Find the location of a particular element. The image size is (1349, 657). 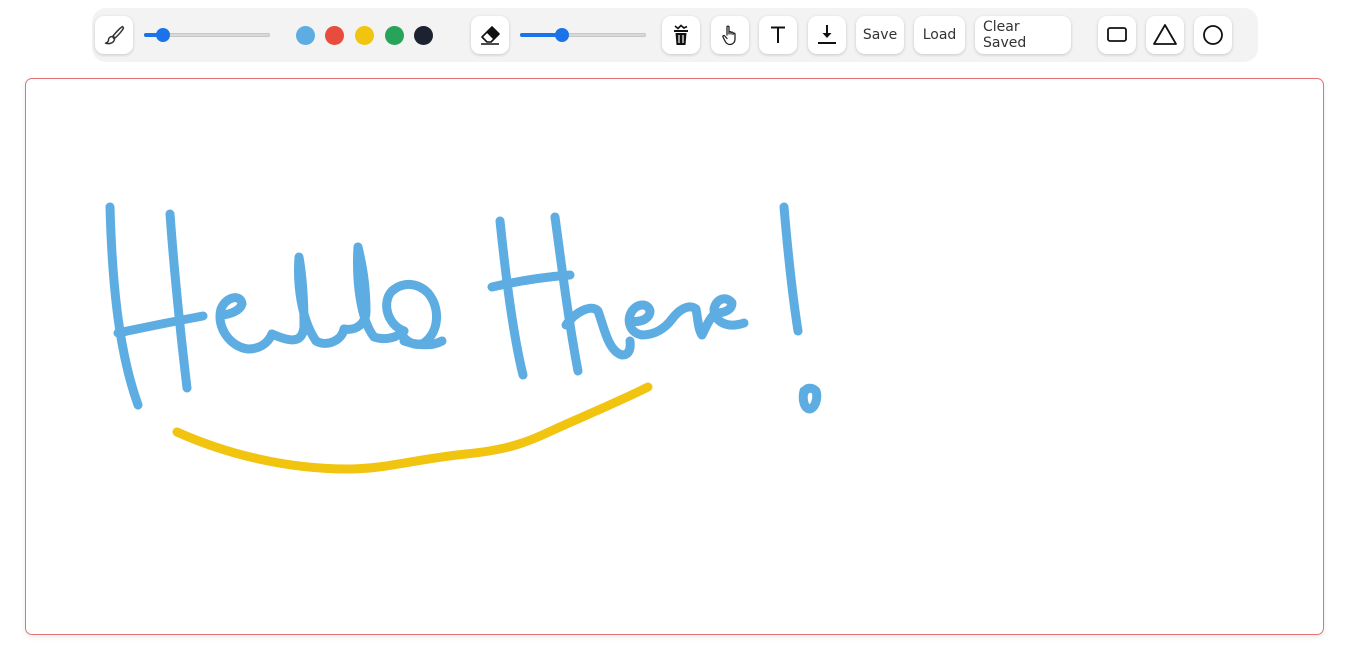

hand-pointer-icon is located at coordinates (730, 35).